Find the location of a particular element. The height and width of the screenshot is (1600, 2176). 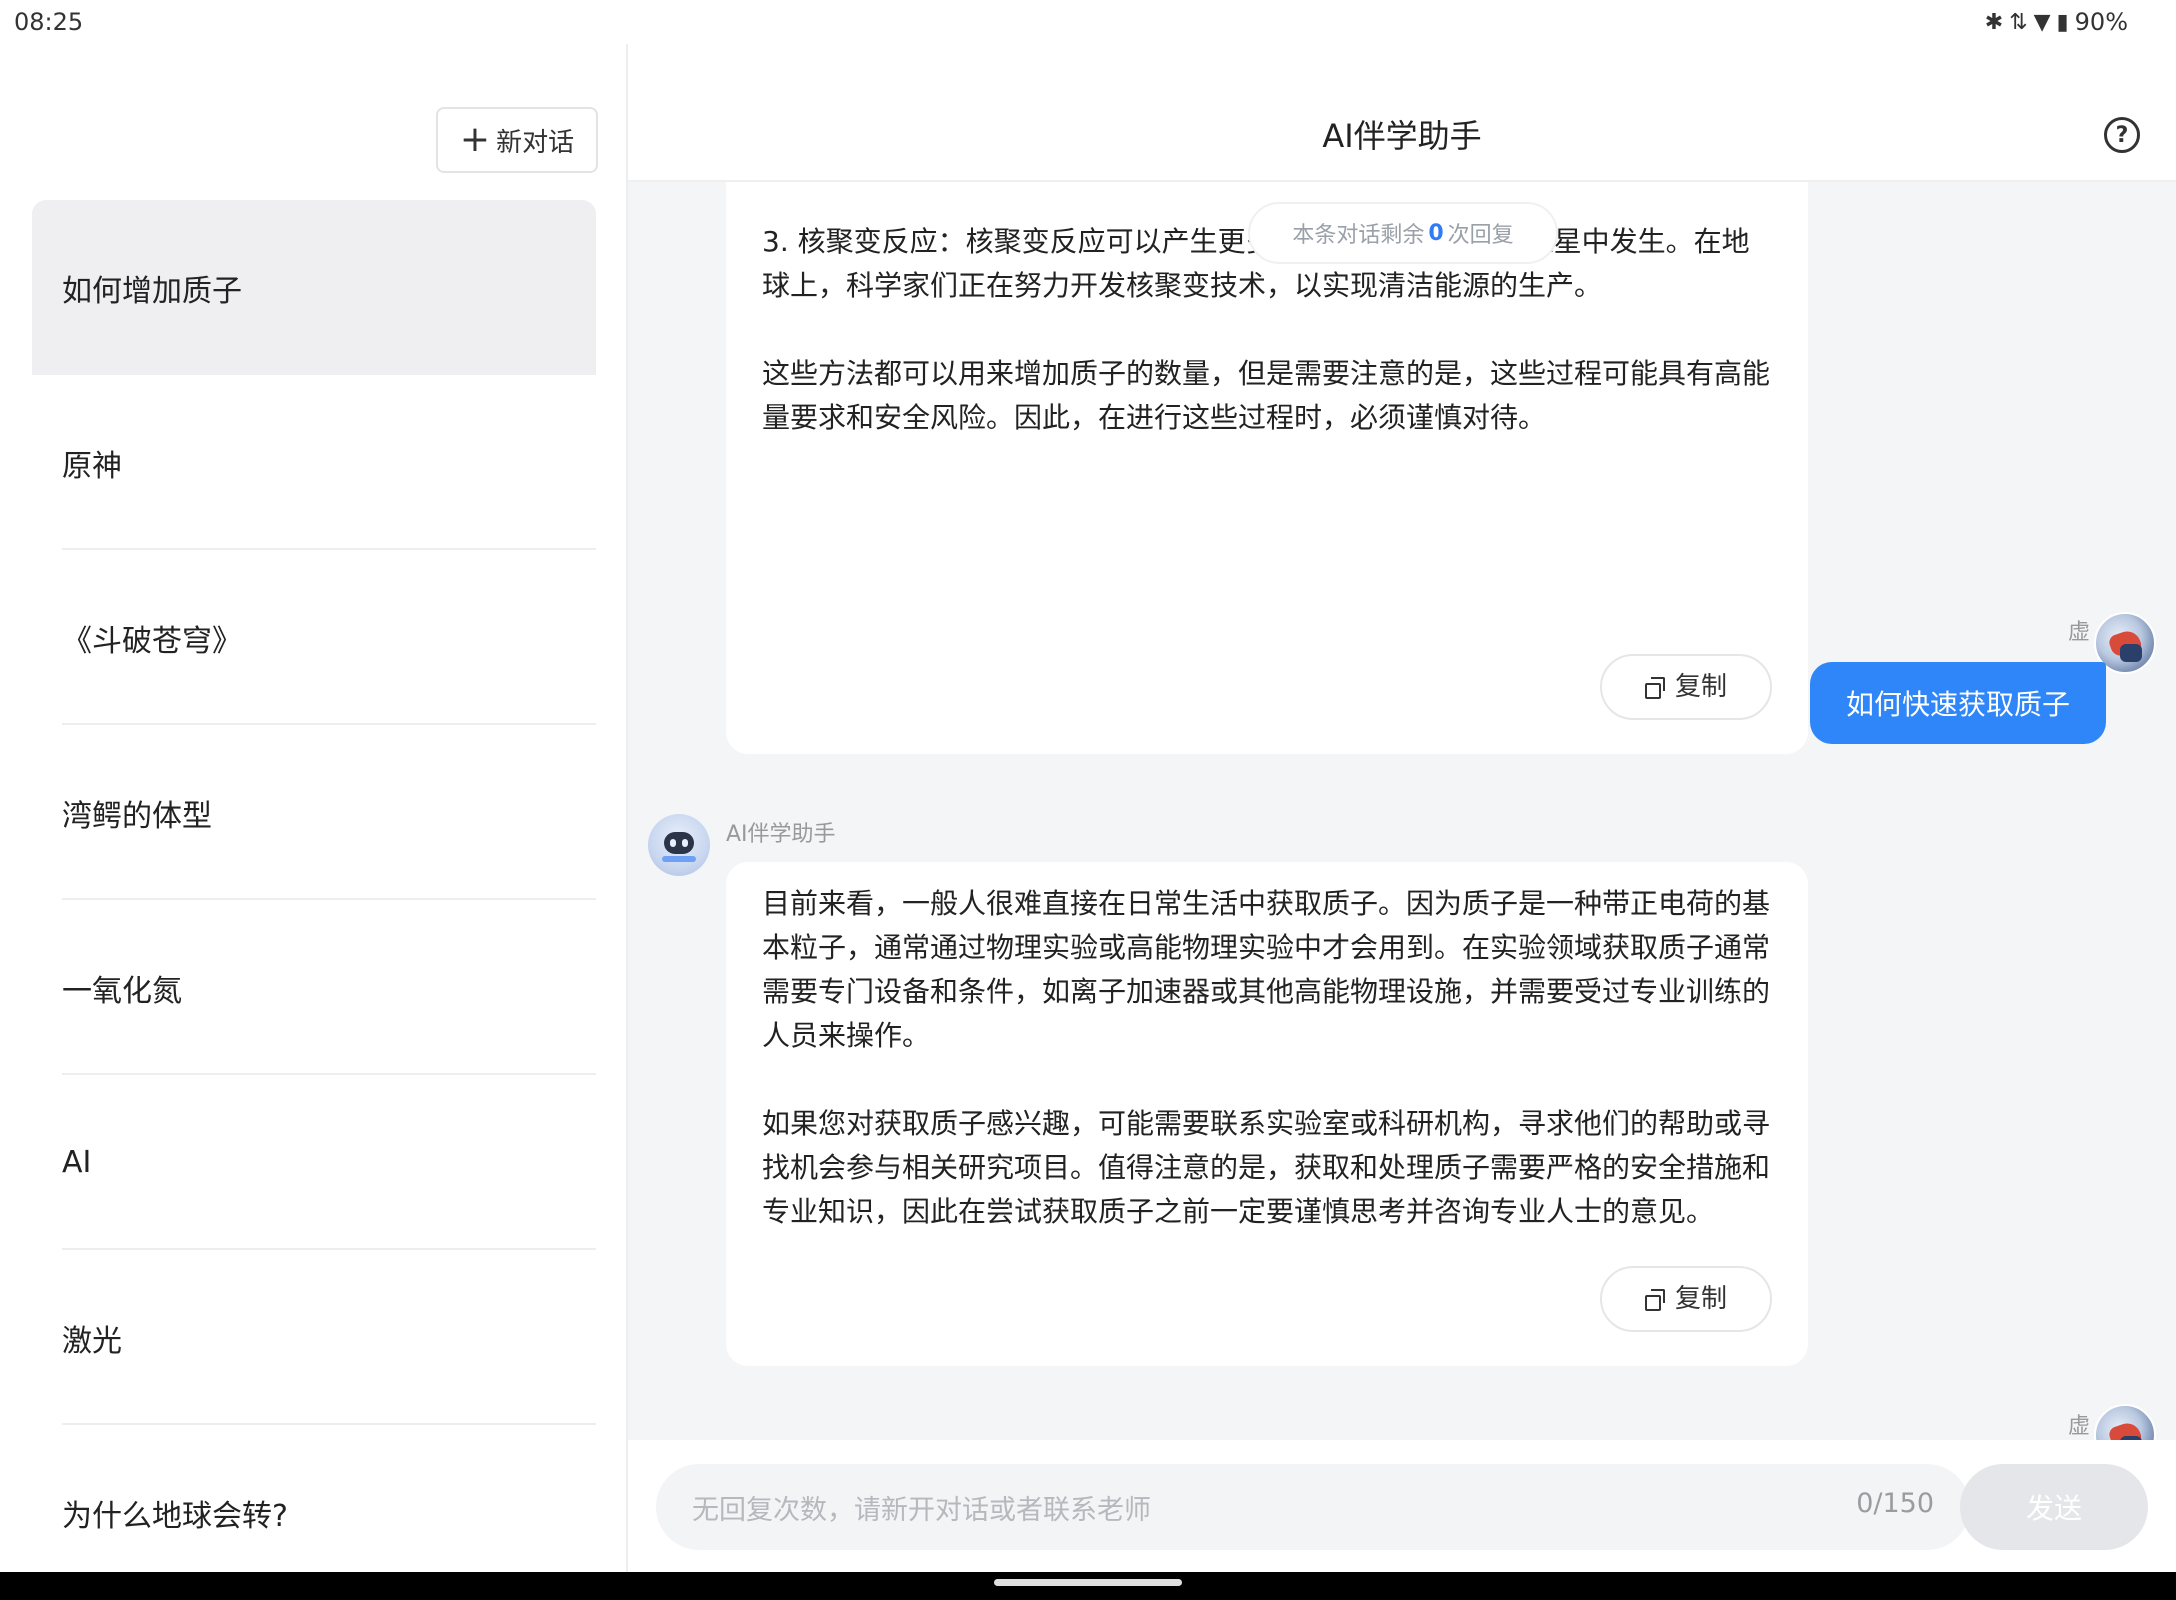

conversation-item: 如何增加质子 is located at coordinates (314, 287).